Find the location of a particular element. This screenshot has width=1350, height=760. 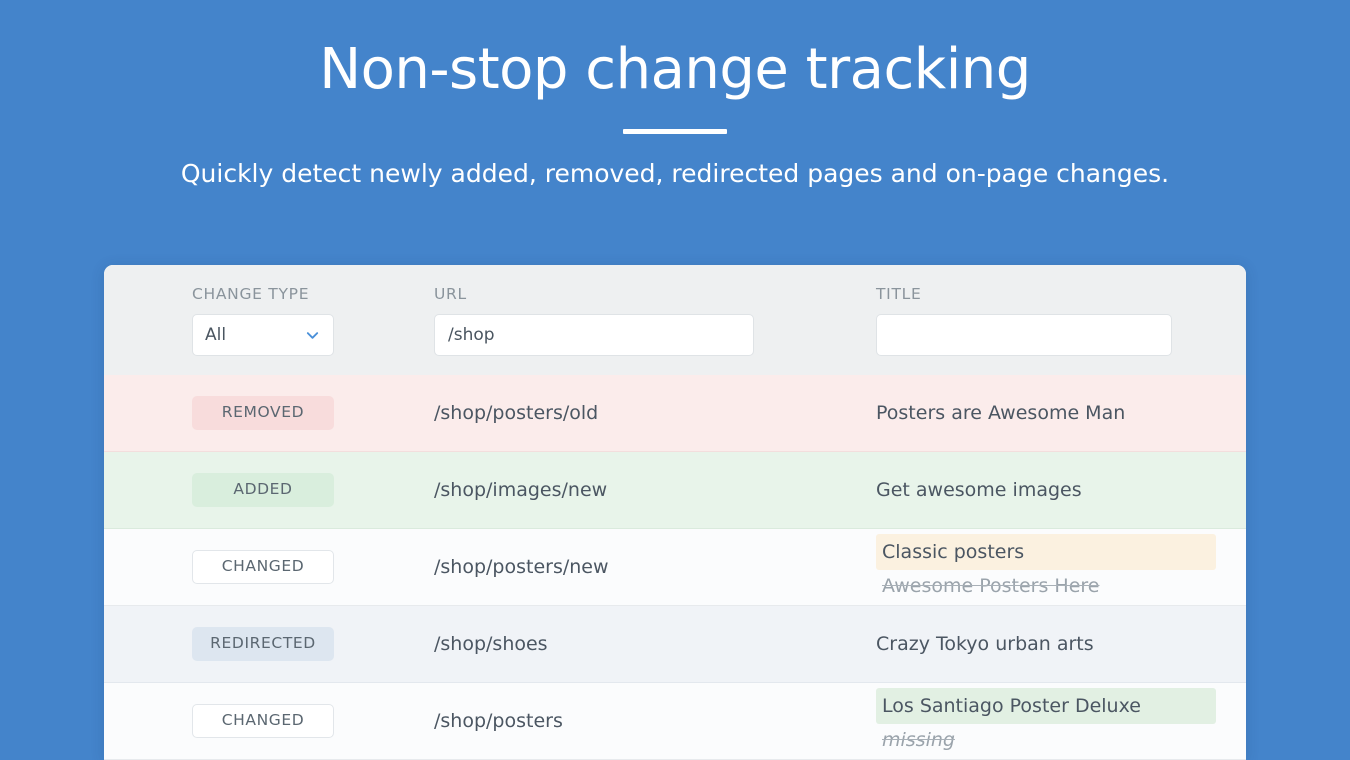

title-value: Posters are Awesome Man is located at coordinates (1001, 413).